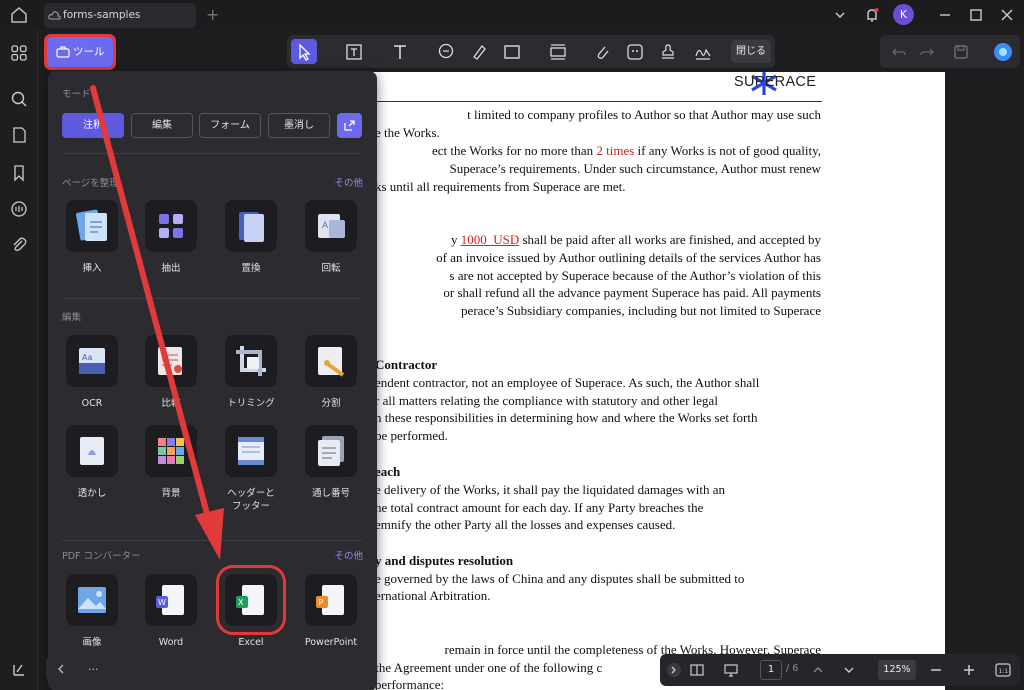 The width and height of the screenshot is (1024, 690). I want to click on new-tab-plus-icon: +, so click(213, 15).